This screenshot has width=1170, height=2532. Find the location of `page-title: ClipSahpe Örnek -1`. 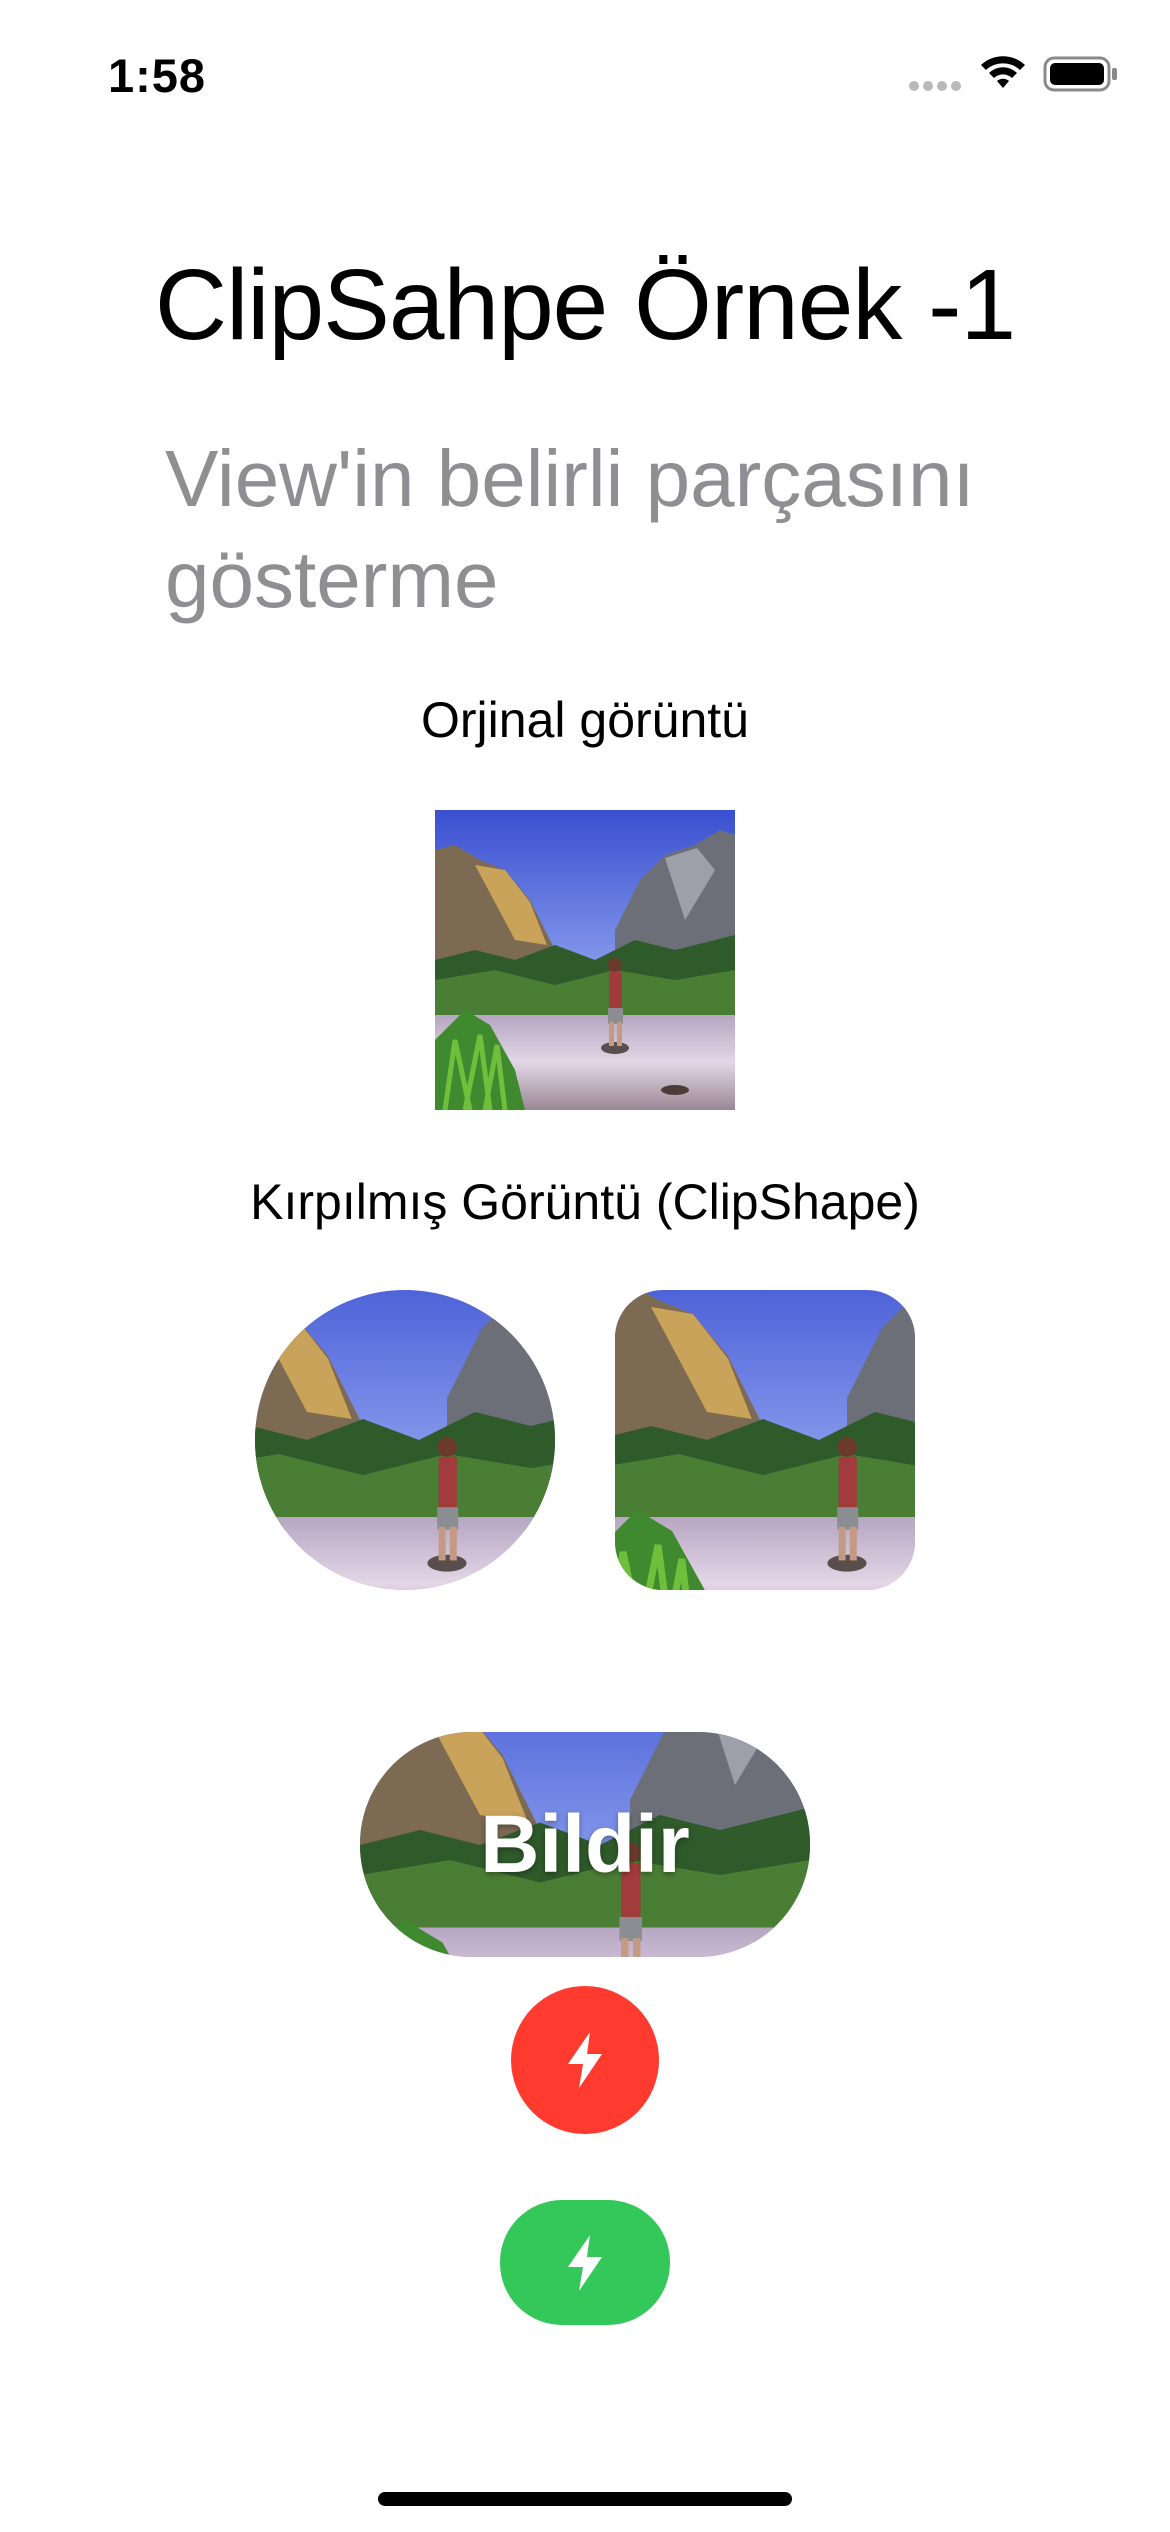

page-title: ClipSahpe Örnek -1 is located at coordinates (585, 305).